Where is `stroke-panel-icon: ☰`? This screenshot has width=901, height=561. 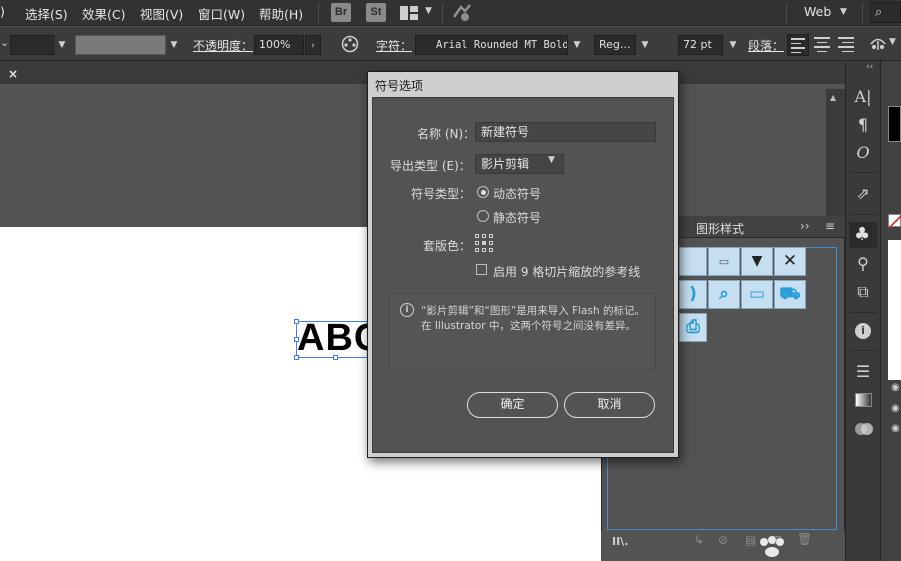 stroke-panel-icon: ☰ is located at coordinates (863, 372).